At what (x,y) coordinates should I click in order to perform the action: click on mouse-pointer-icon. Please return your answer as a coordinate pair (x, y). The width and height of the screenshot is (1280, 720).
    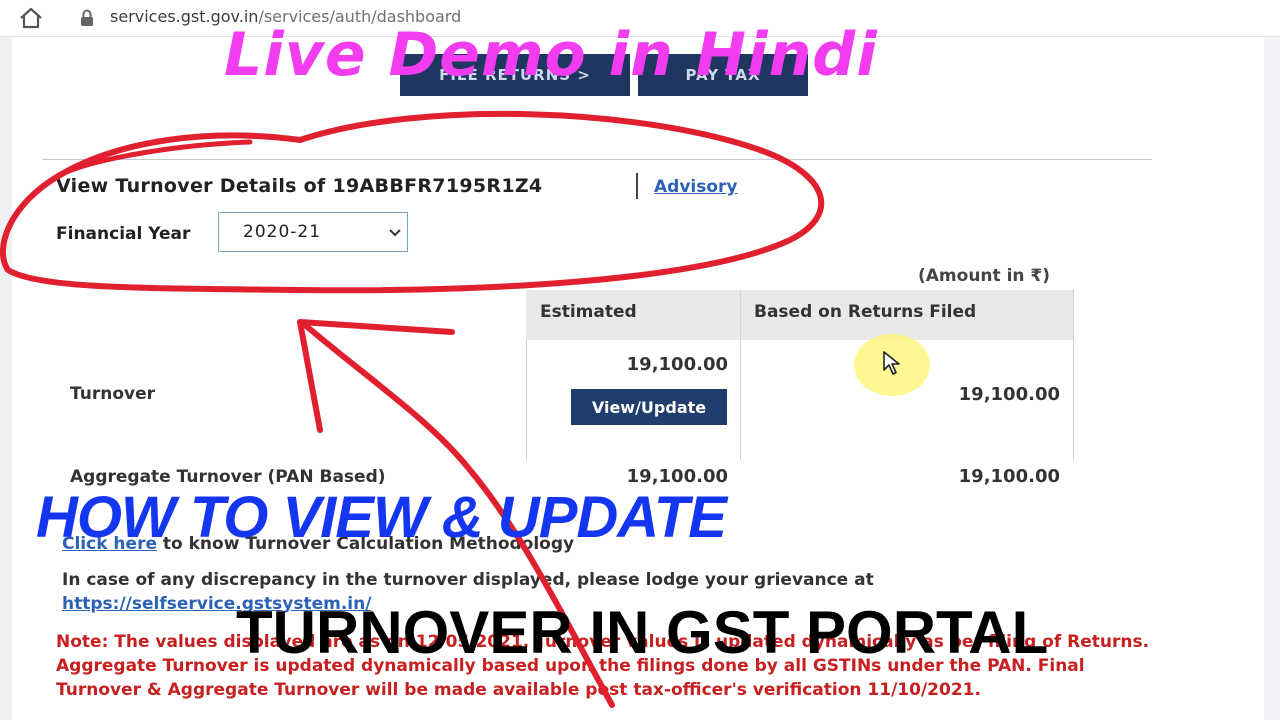
    Looking at the image, I should click on (891, 363).